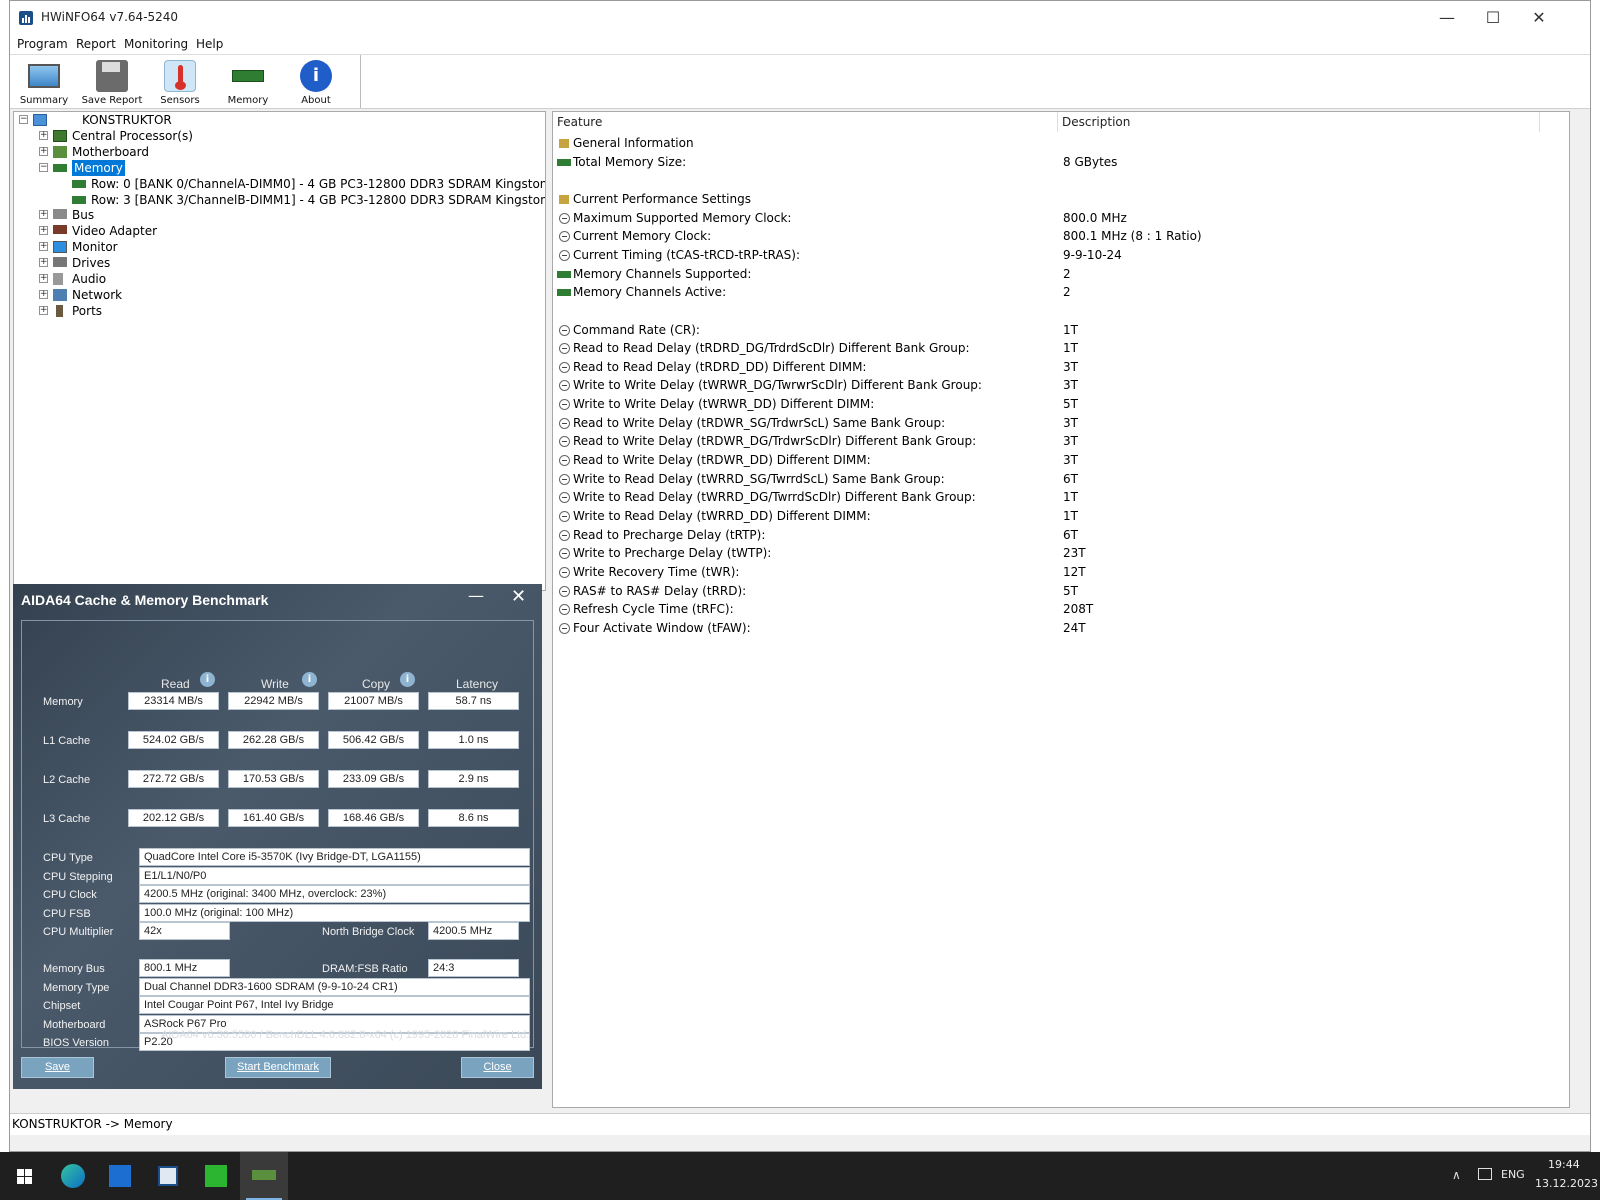  Describe the element at coordinates (373, 701) in the screenshot. I see `memory-copy: 21007 MB/s` at that location.